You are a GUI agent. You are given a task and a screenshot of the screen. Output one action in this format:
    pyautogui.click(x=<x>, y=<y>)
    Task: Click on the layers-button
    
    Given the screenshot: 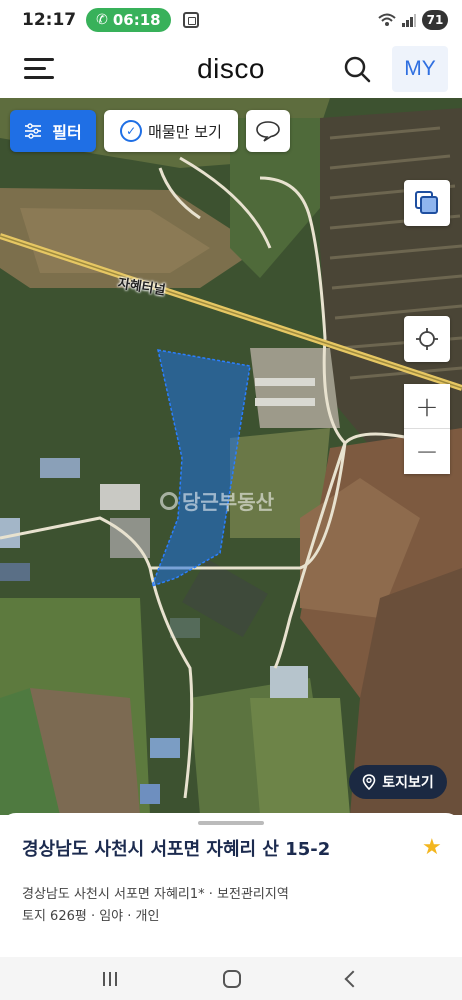 What is the action you would take?
    pyautogui.click(x=427, y=203)
    